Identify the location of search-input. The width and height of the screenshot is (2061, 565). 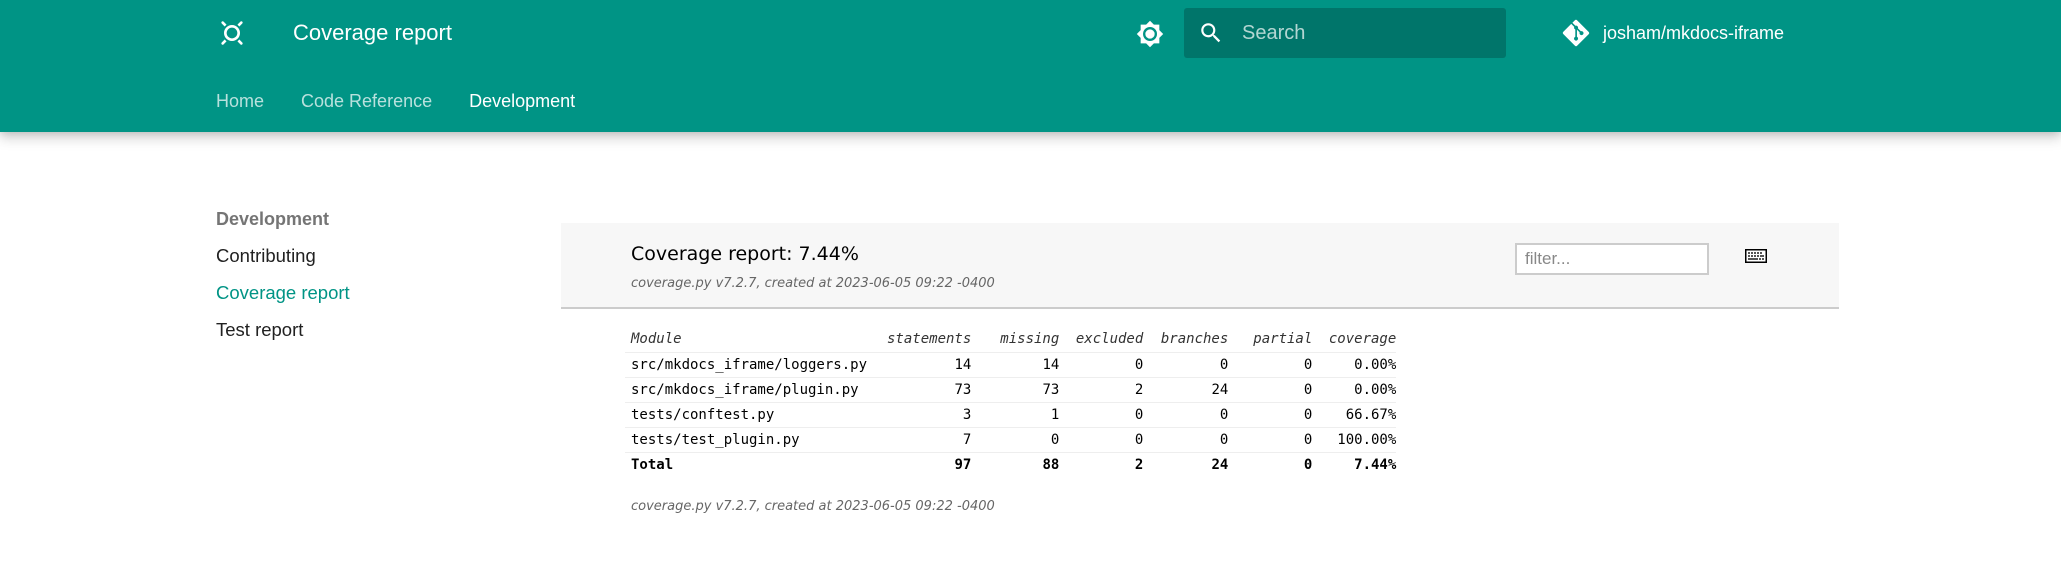
(1367, 33).